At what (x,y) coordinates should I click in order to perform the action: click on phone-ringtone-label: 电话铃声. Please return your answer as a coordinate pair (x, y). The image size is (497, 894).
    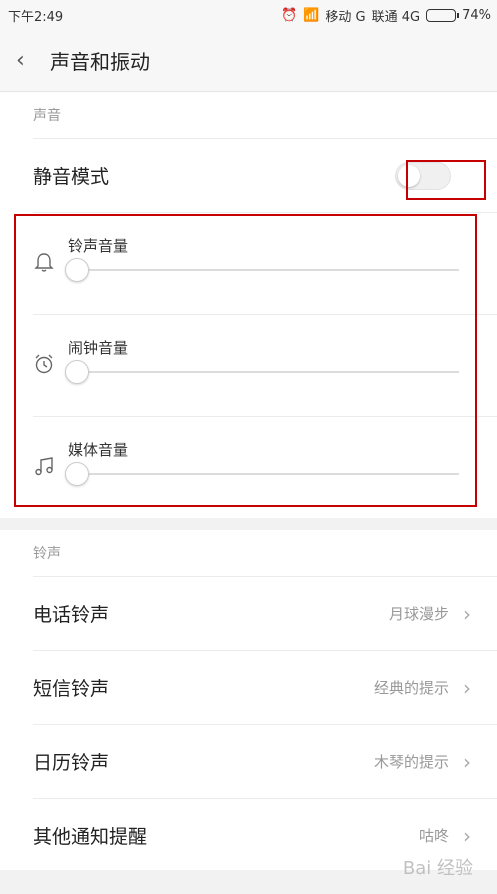
    Looking at the image, I should click on (71, 615).